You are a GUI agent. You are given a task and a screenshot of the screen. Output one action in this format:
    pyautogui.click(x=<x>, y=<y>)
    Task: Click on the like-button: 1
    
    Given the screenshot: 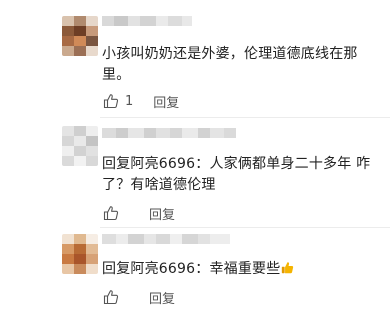 What is the action you would take?
    pyautogui.click(x=118, y=101)
    